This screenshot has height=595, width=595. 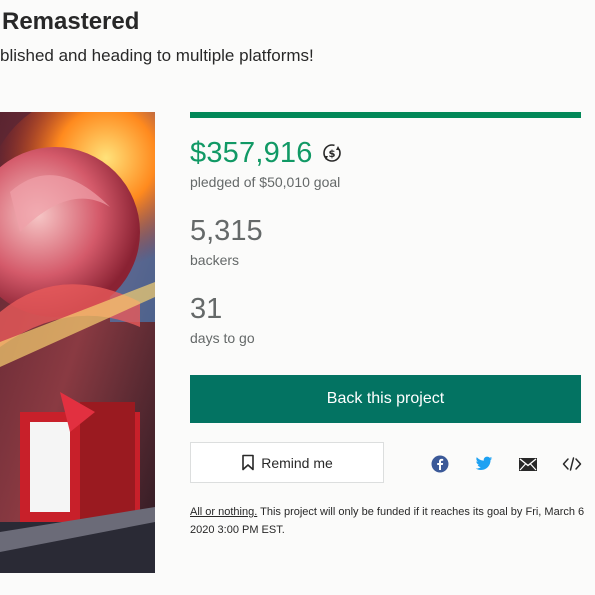 What do you see at coordinates (71, 21) in the screenshot?
I see `project-title: Remastered` at bounding box center [71, 21].